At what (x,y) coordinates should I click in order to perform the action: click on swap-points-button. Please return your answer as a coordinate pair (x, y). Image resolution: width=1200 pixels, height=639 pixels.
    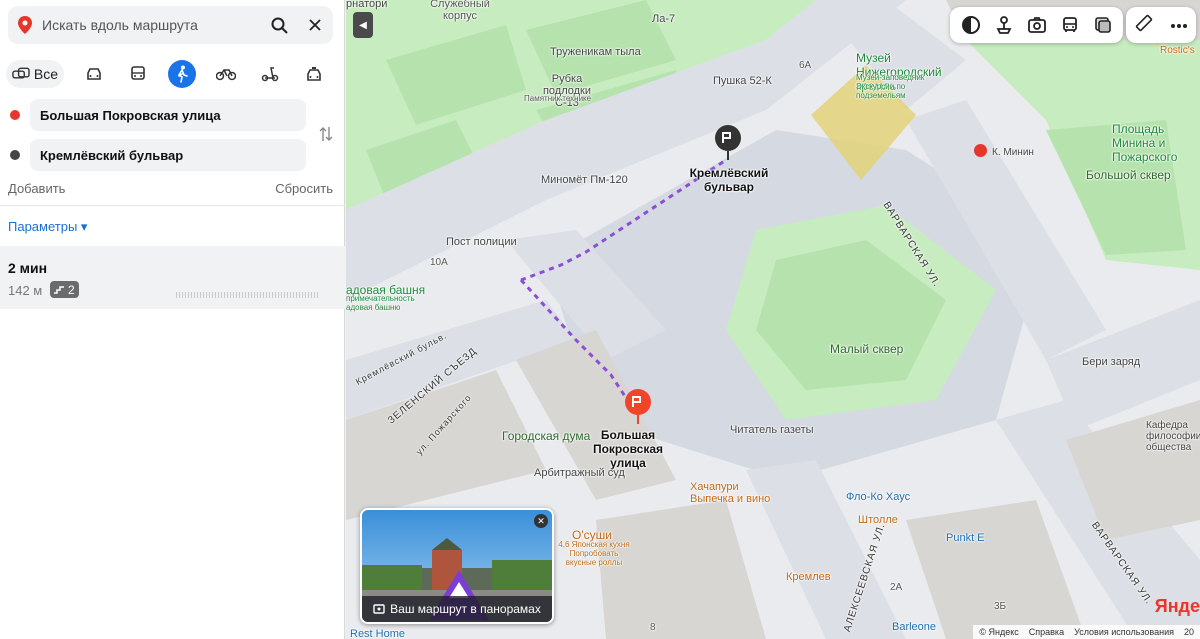
    Looking at the image, I should click on (326, 134).